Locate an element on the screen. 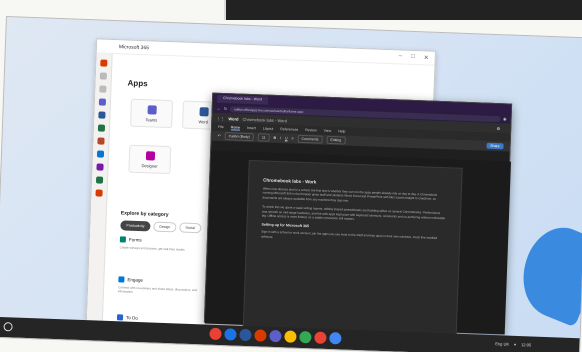 This screenshot has width=582, height=352. todo-icon is located at coordinates (120, 317).